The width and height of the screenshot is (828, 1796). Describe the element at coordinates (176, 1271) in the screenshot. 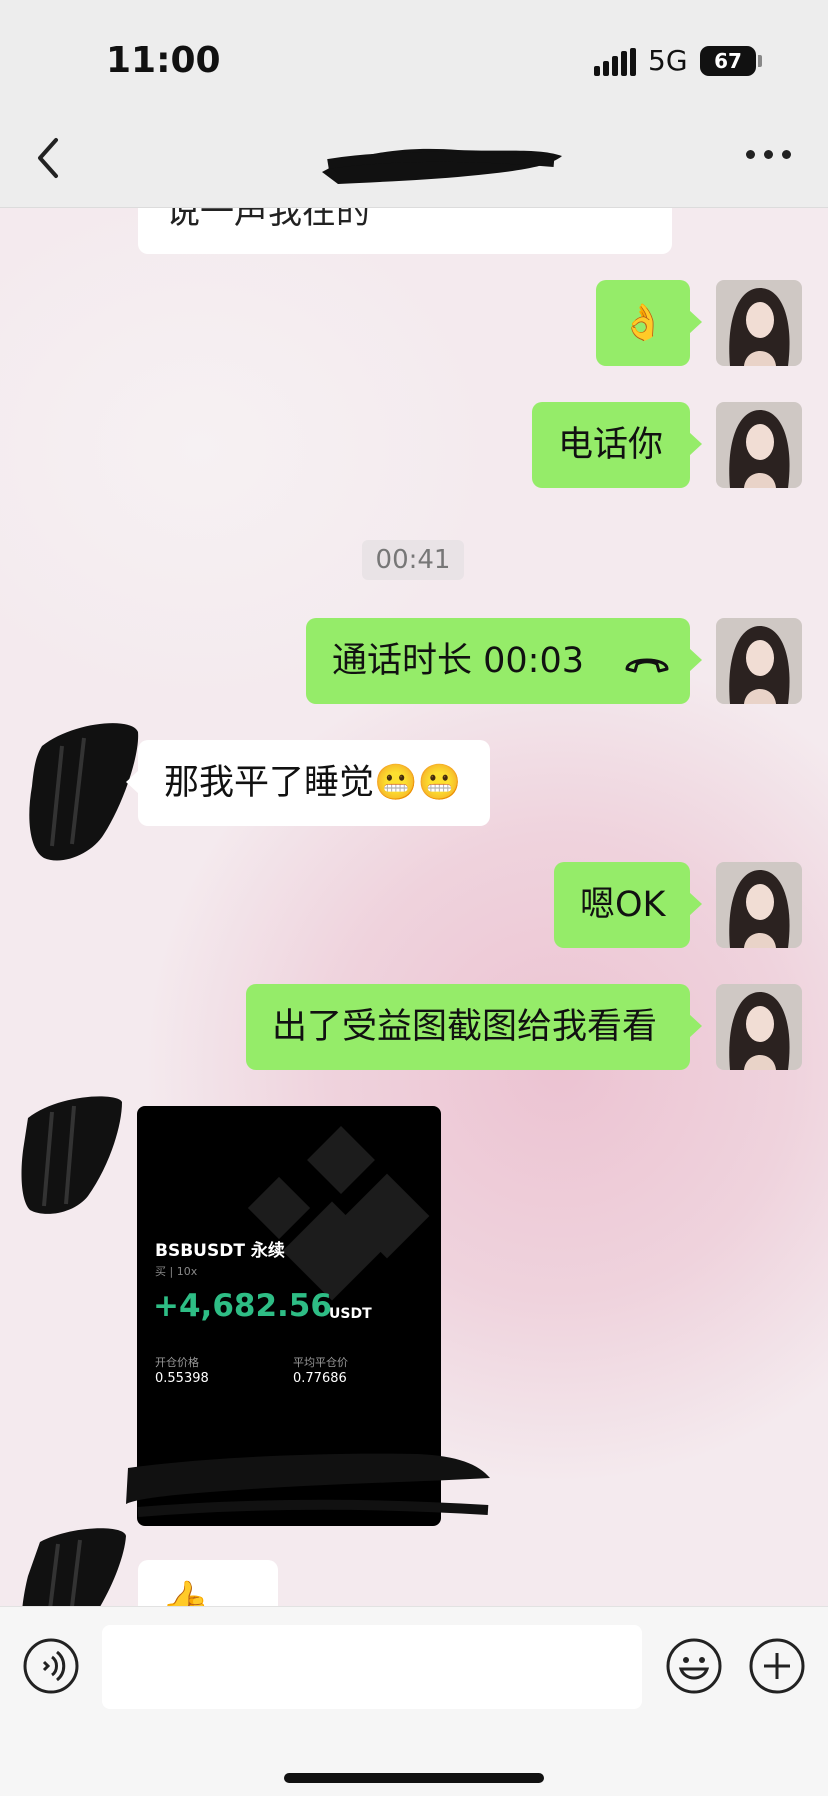

I see `trade-side: 买 | 10x` at that location.